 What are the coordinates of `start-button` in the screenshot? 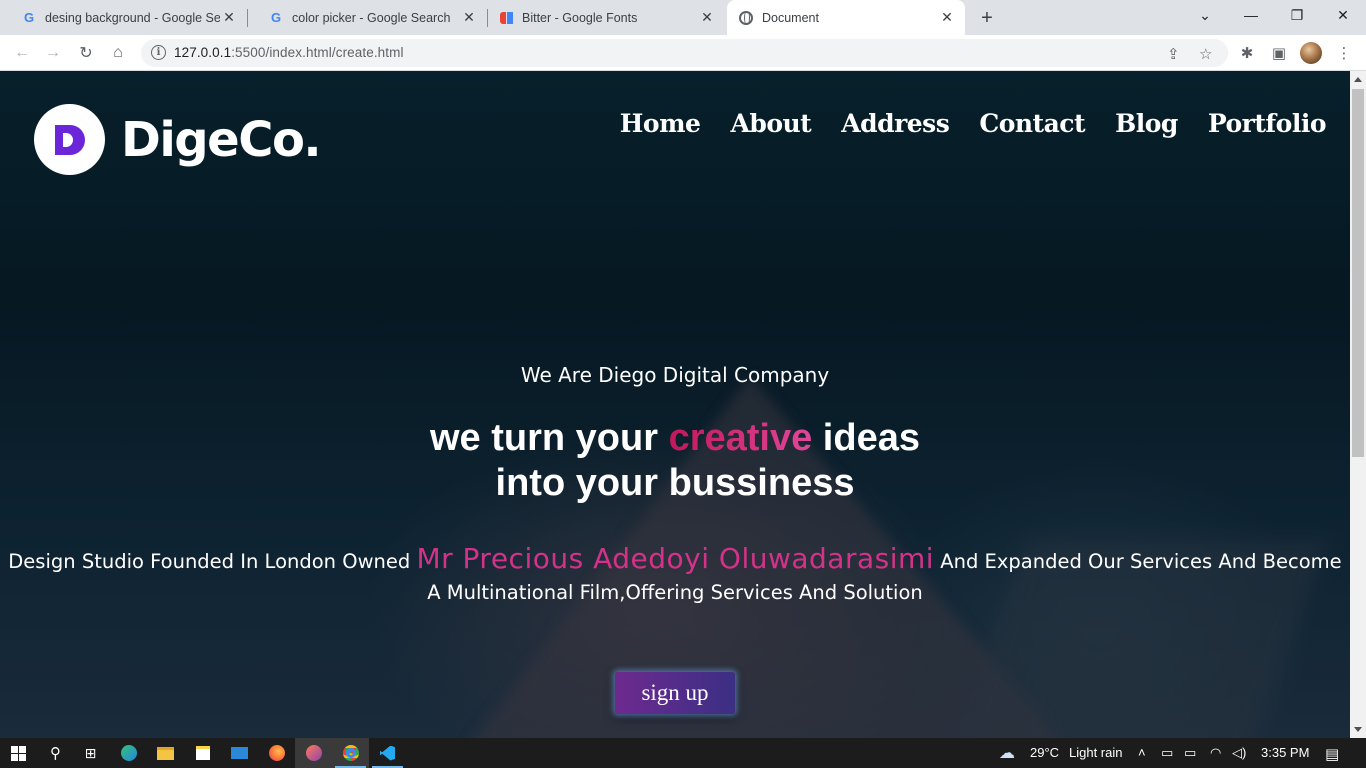 It's located at (18, 753).